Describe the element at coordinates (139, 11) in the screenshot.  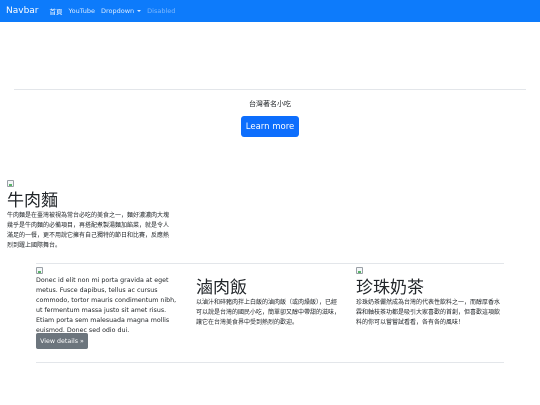
I see `chevron-down-icon` at that location.